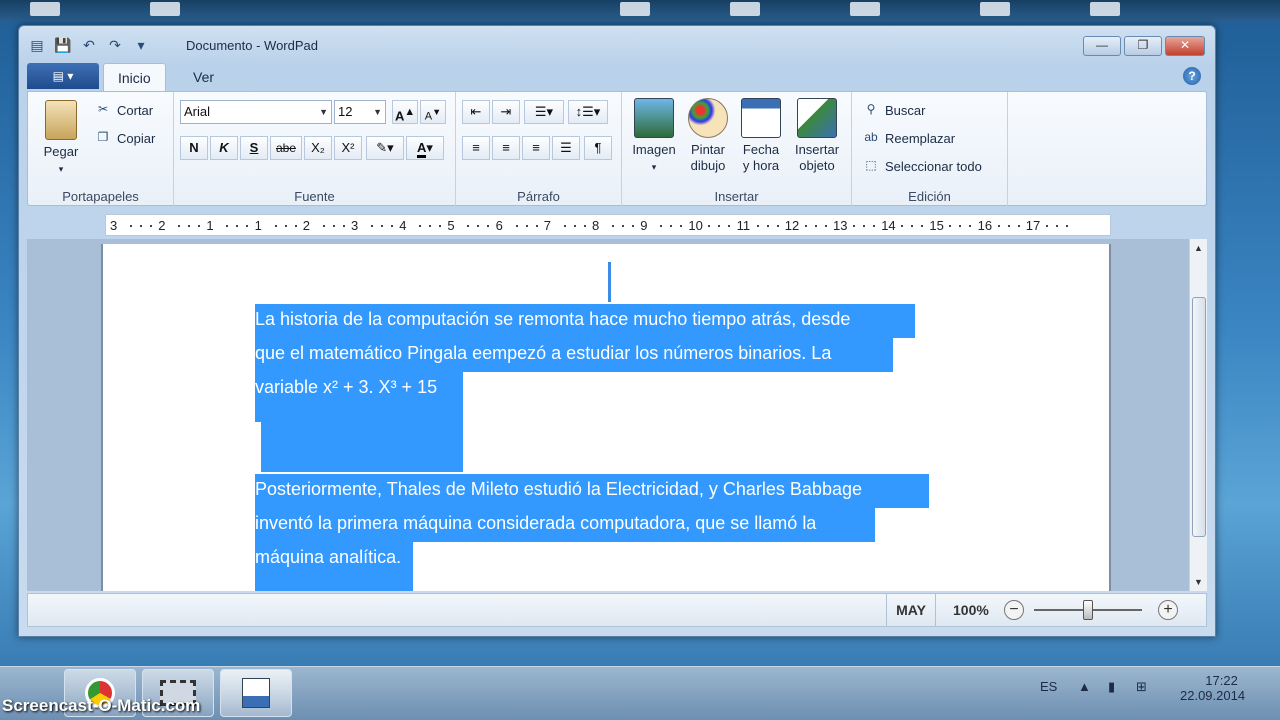 This screenshot has width=1280, height=720. Describe the element at coordinates (1213, 695) in the screenshot. I see `clock-date: 22.09.2014` at that location.